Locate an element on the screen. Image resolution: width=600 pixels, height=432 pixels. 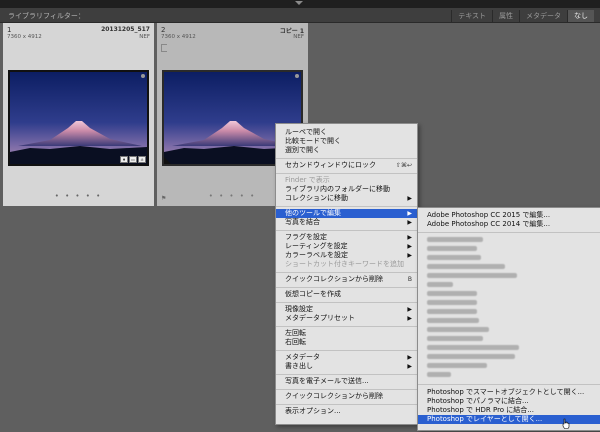
thumbnail-badges: ♦ ▭ ± is located at coordinates (133, 159).